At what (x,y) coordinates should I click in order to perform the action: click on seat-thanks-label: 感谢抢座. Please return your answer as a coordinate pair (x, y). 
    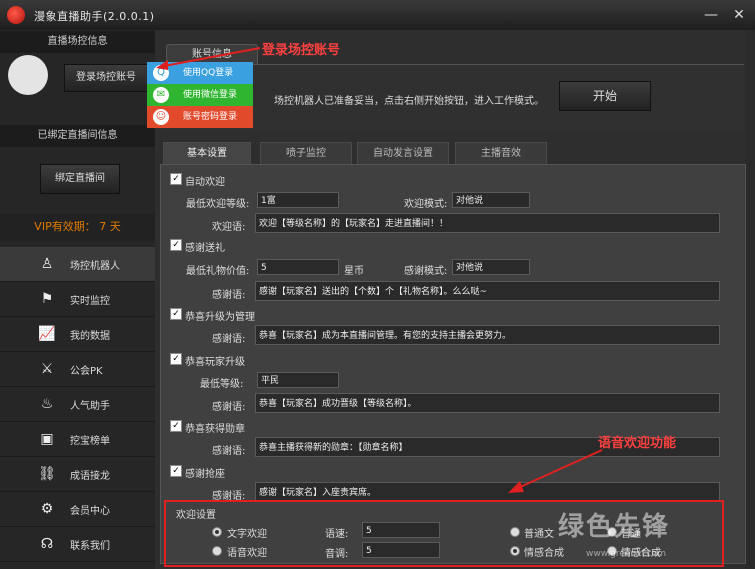
    Looking at the image, I should click on (205, 474).